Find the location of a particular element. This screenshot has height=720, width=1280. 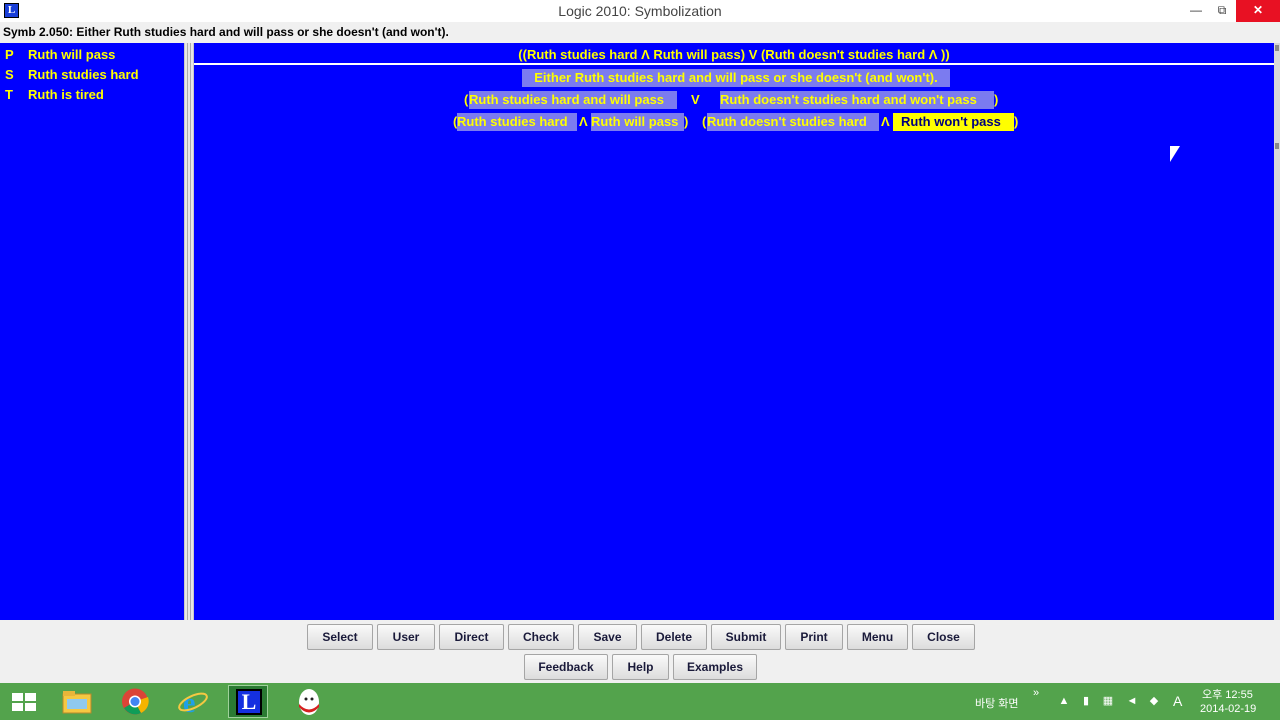

show-hidden-icons-icon: ▲ is located at coordinates (1064, 701).